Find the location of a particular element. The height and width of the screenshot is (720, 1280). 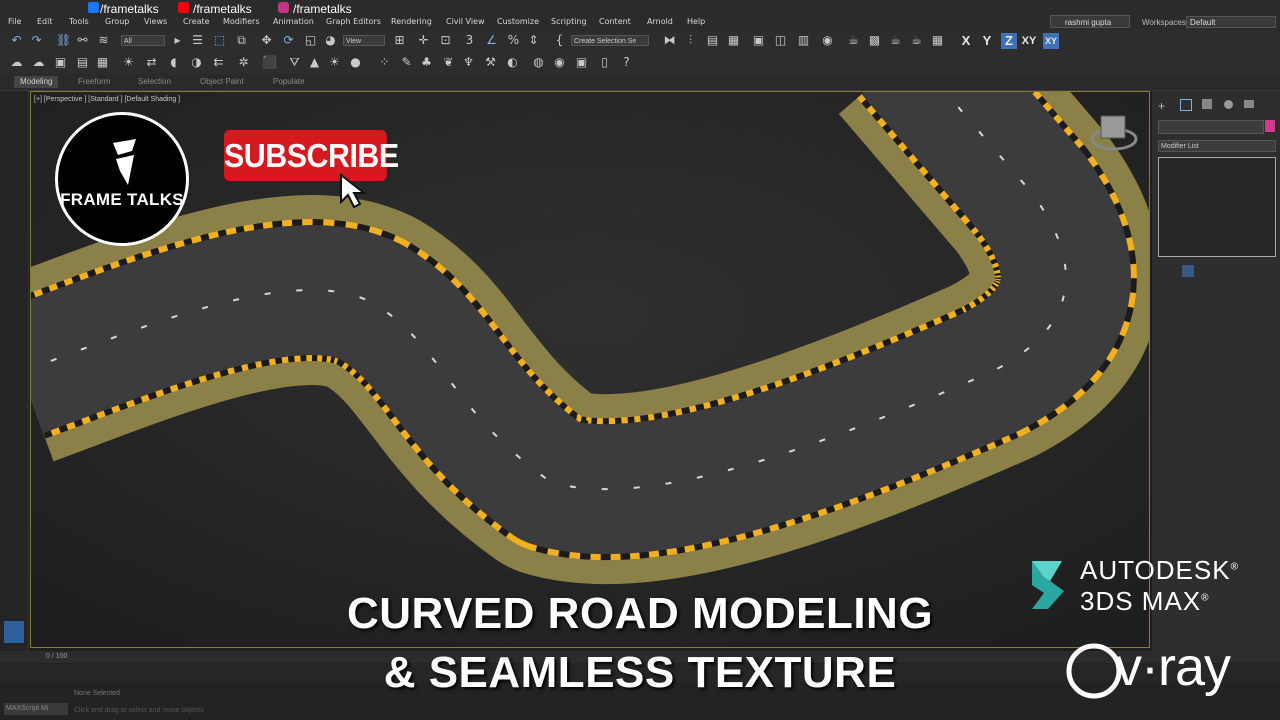

user-account-dropdown: rashmi gupta is located at coordinates (1090, 21).